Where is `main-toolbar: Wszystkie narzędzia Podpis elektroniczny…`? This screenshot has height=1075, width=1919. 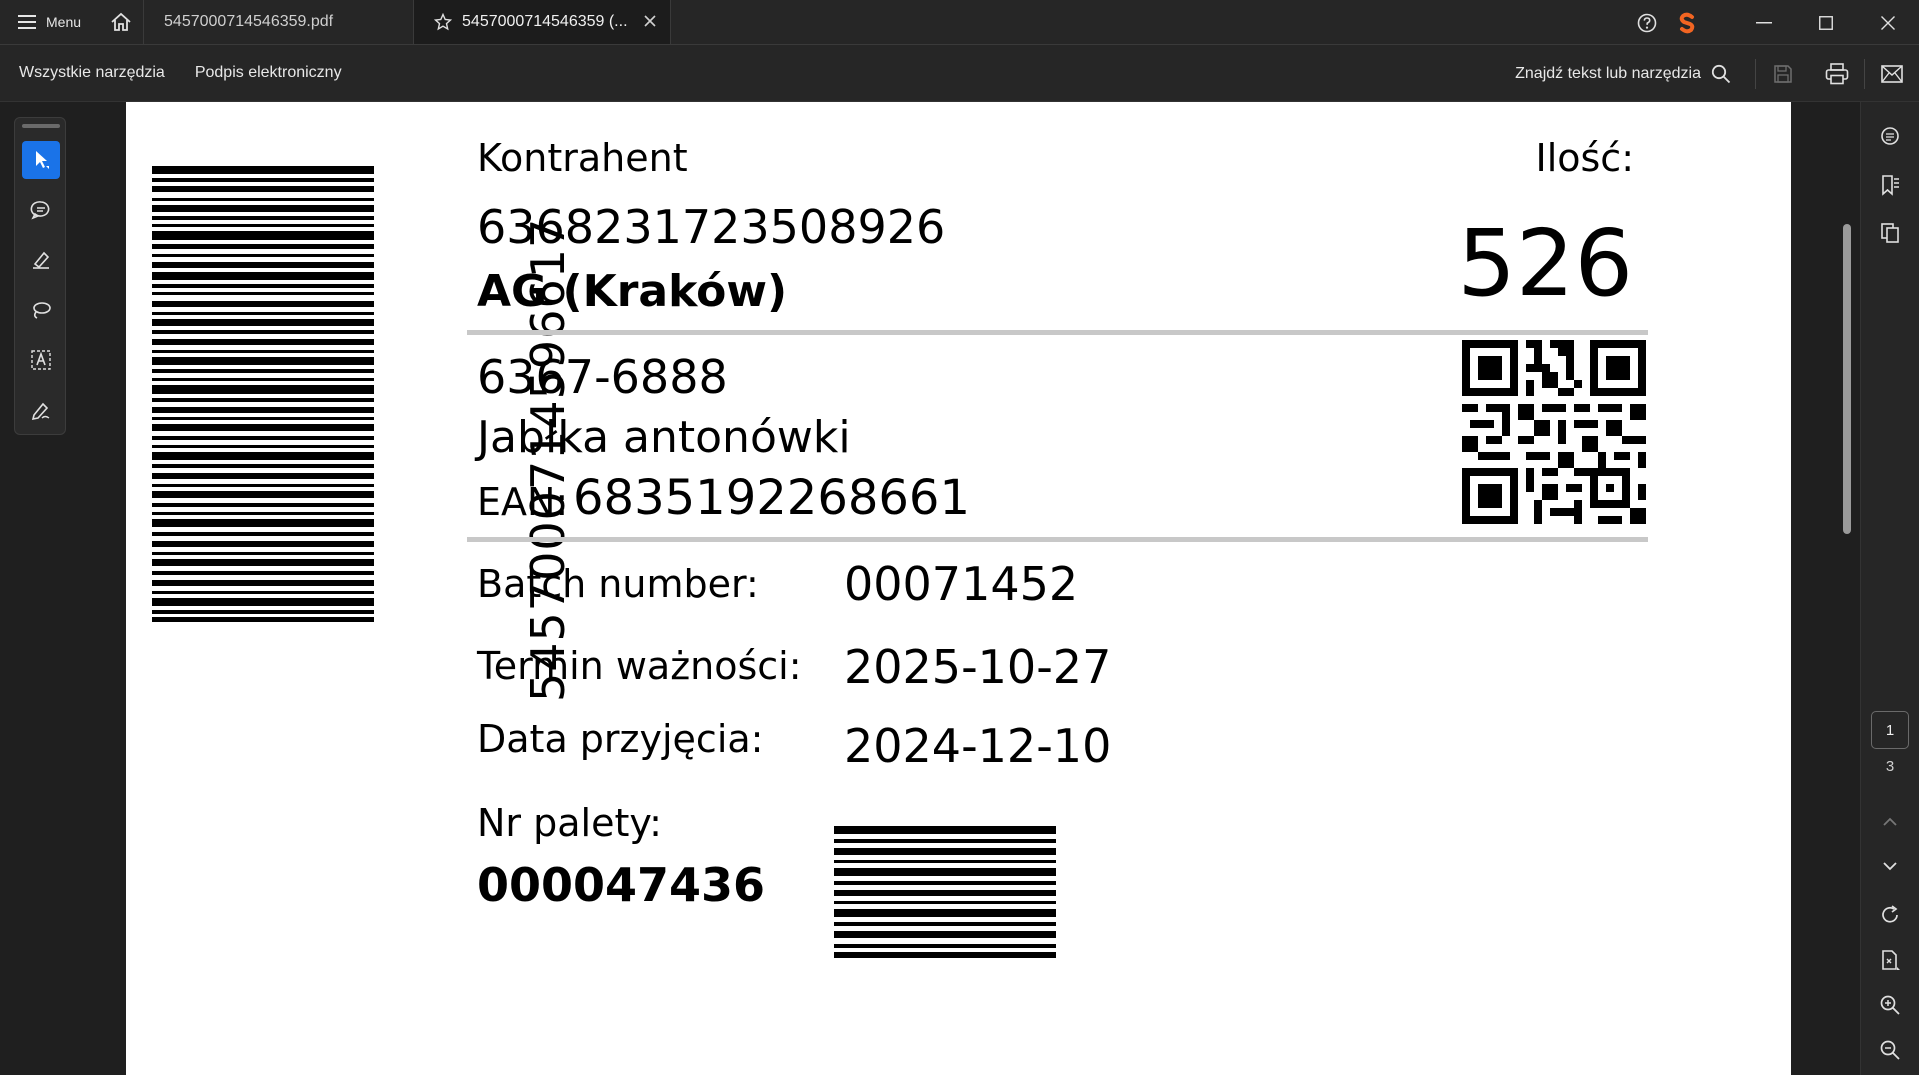
main-toolbar: Wszystkie narzędzia Podpis elektroniczny… is located at coordinates (959, 73).